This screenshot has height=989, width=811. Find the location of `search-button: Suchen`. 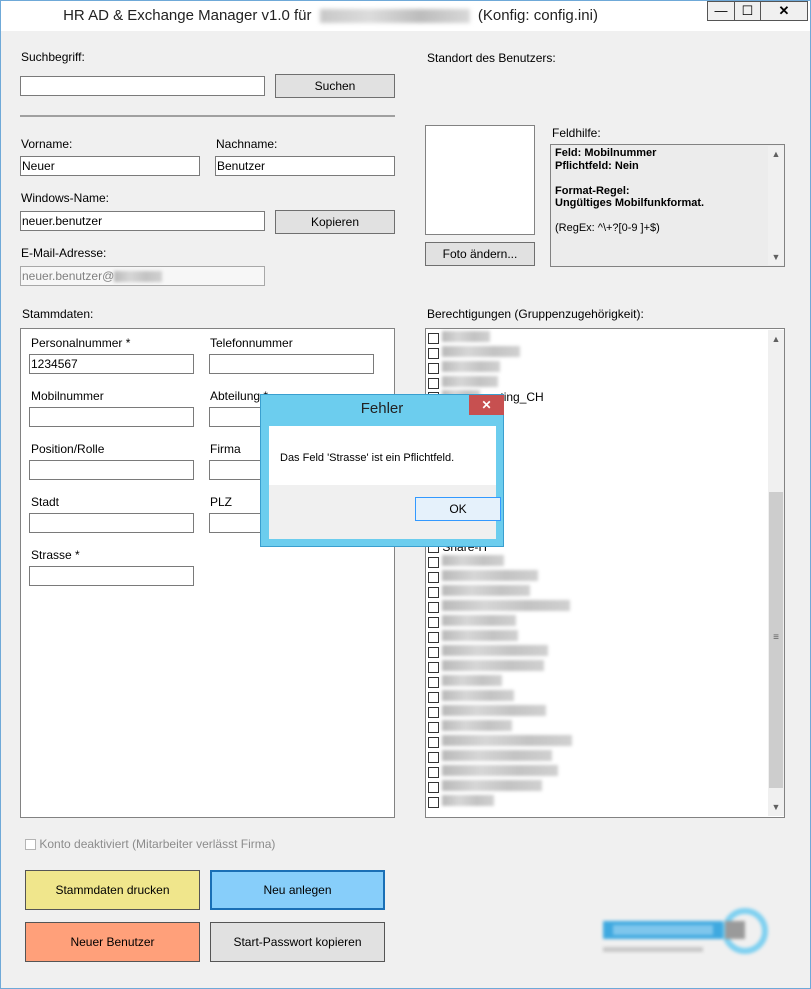

search-button: Suchen is located at coordinates (335, 86).